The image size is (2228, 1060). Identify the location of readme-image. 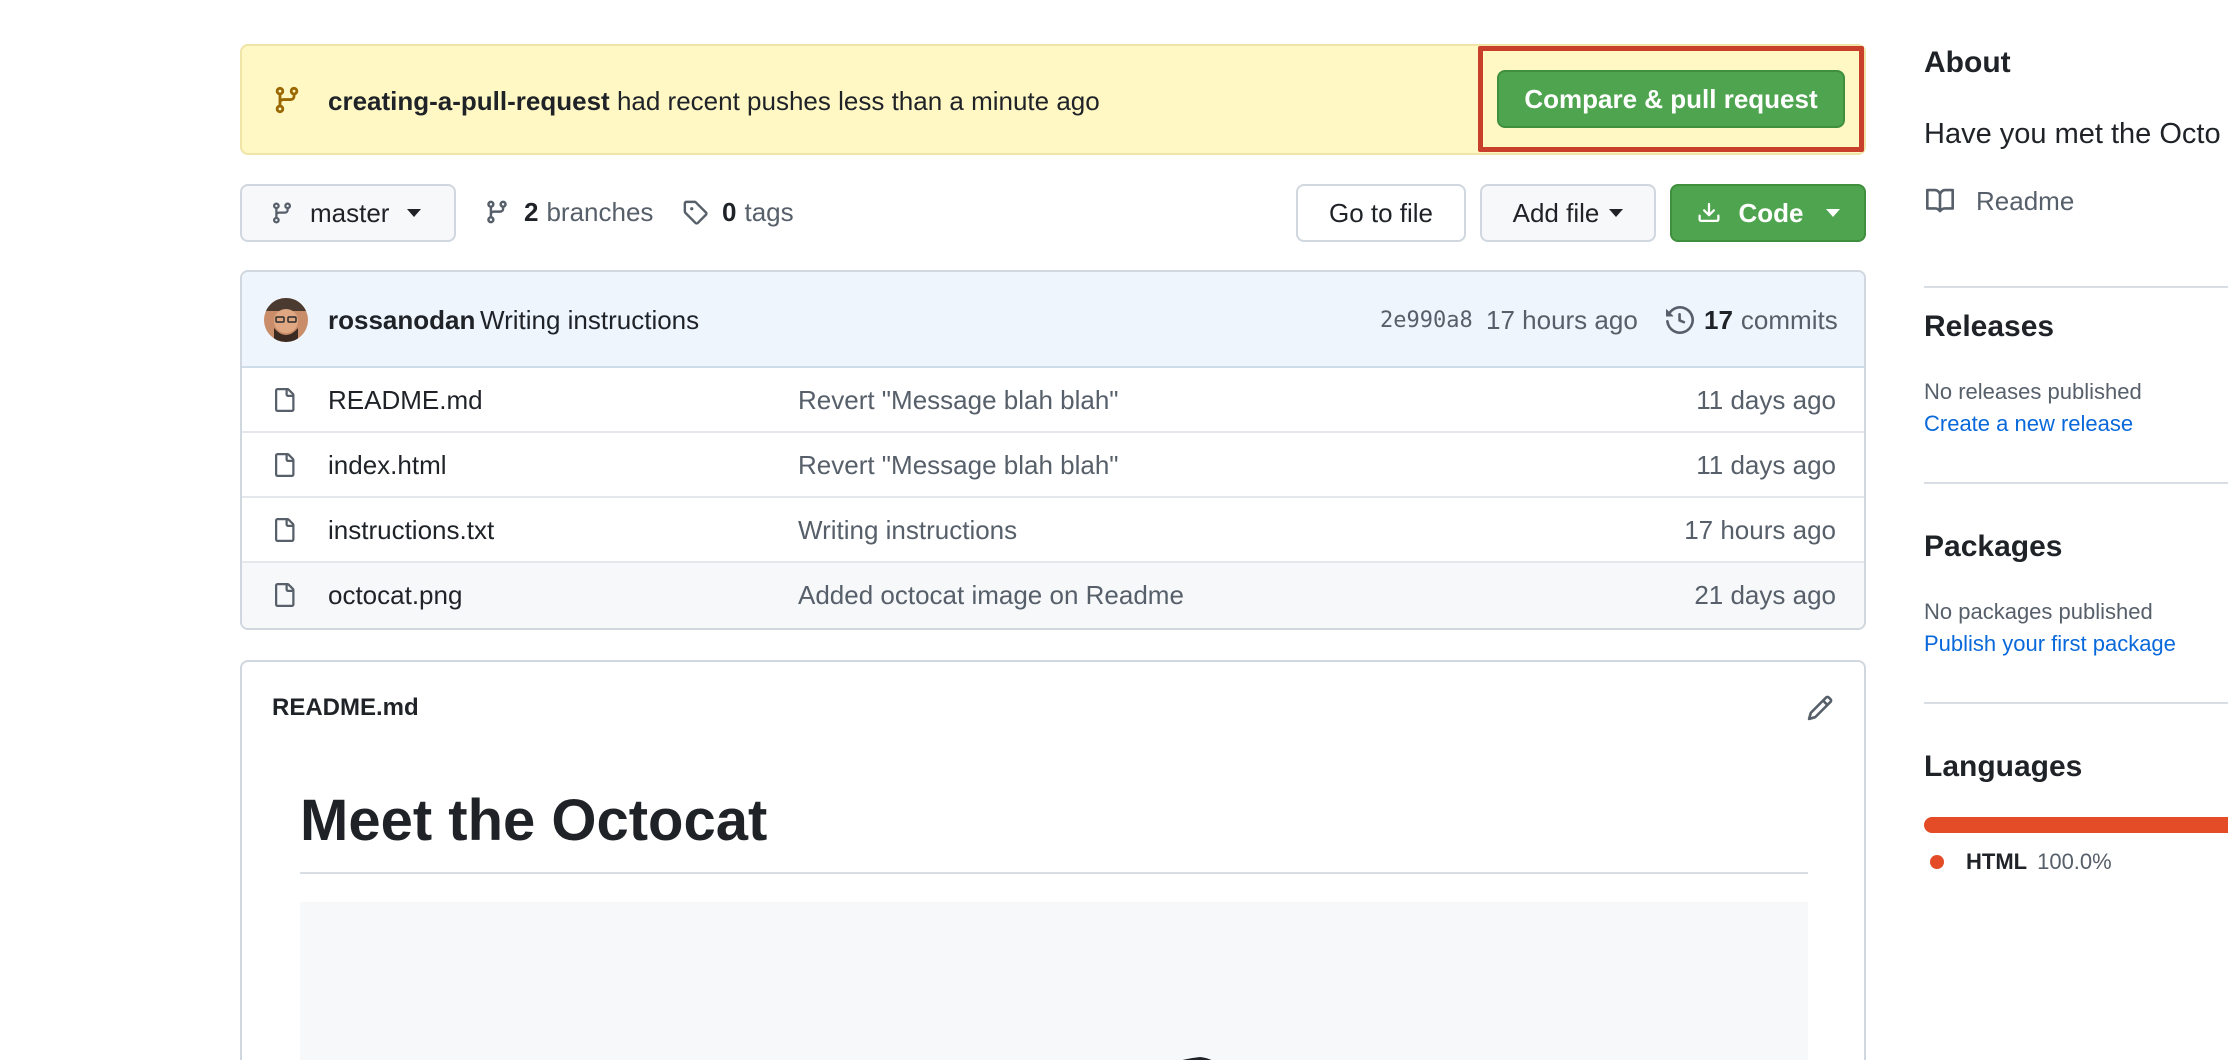
(1054, 981).